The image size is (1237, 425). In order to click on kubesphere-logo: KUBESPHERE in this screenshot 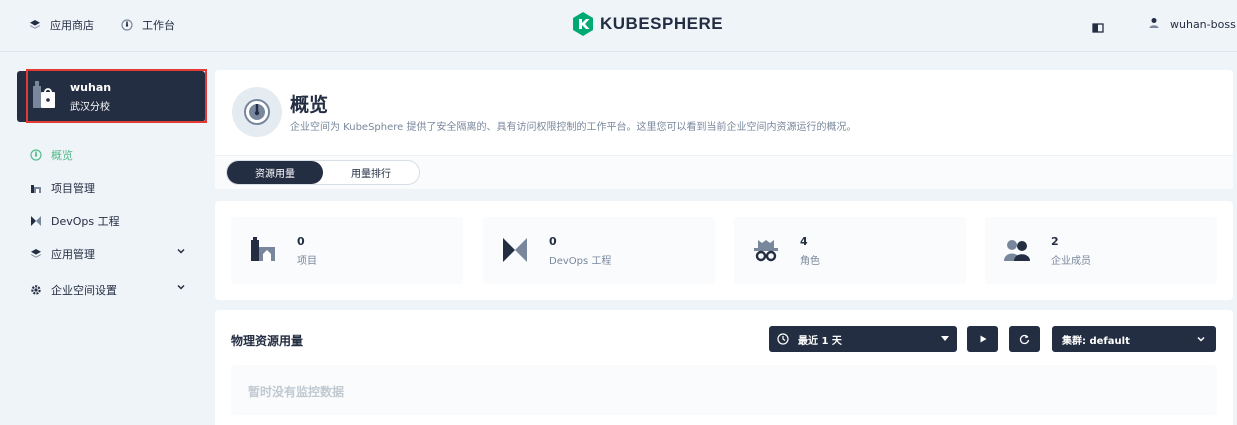, I will do `click(647, 24)`.